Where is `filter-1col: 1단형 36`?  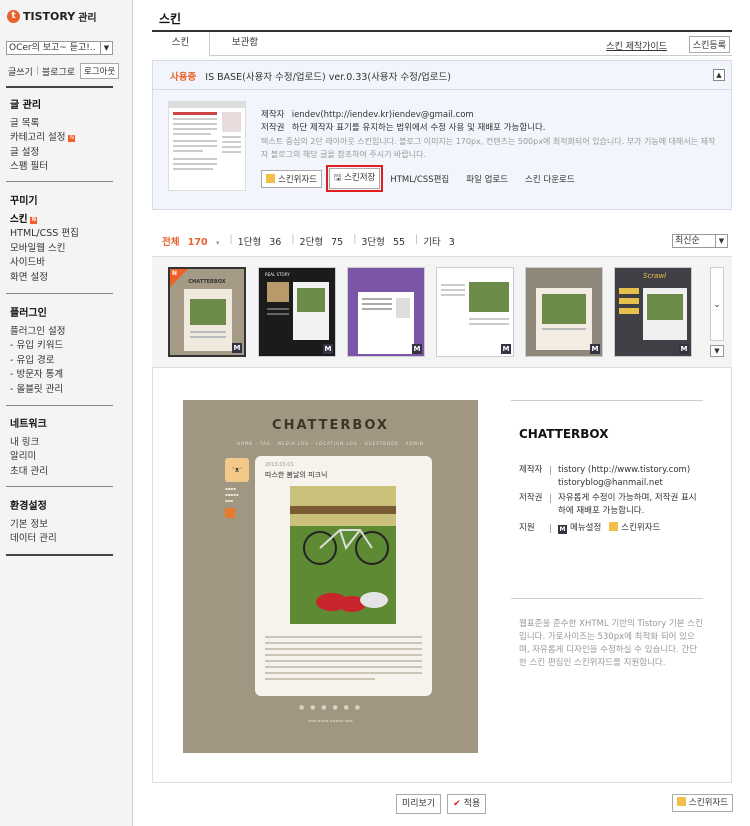
filter-1col: 1단형 36 is located at coordinates (262, 241).